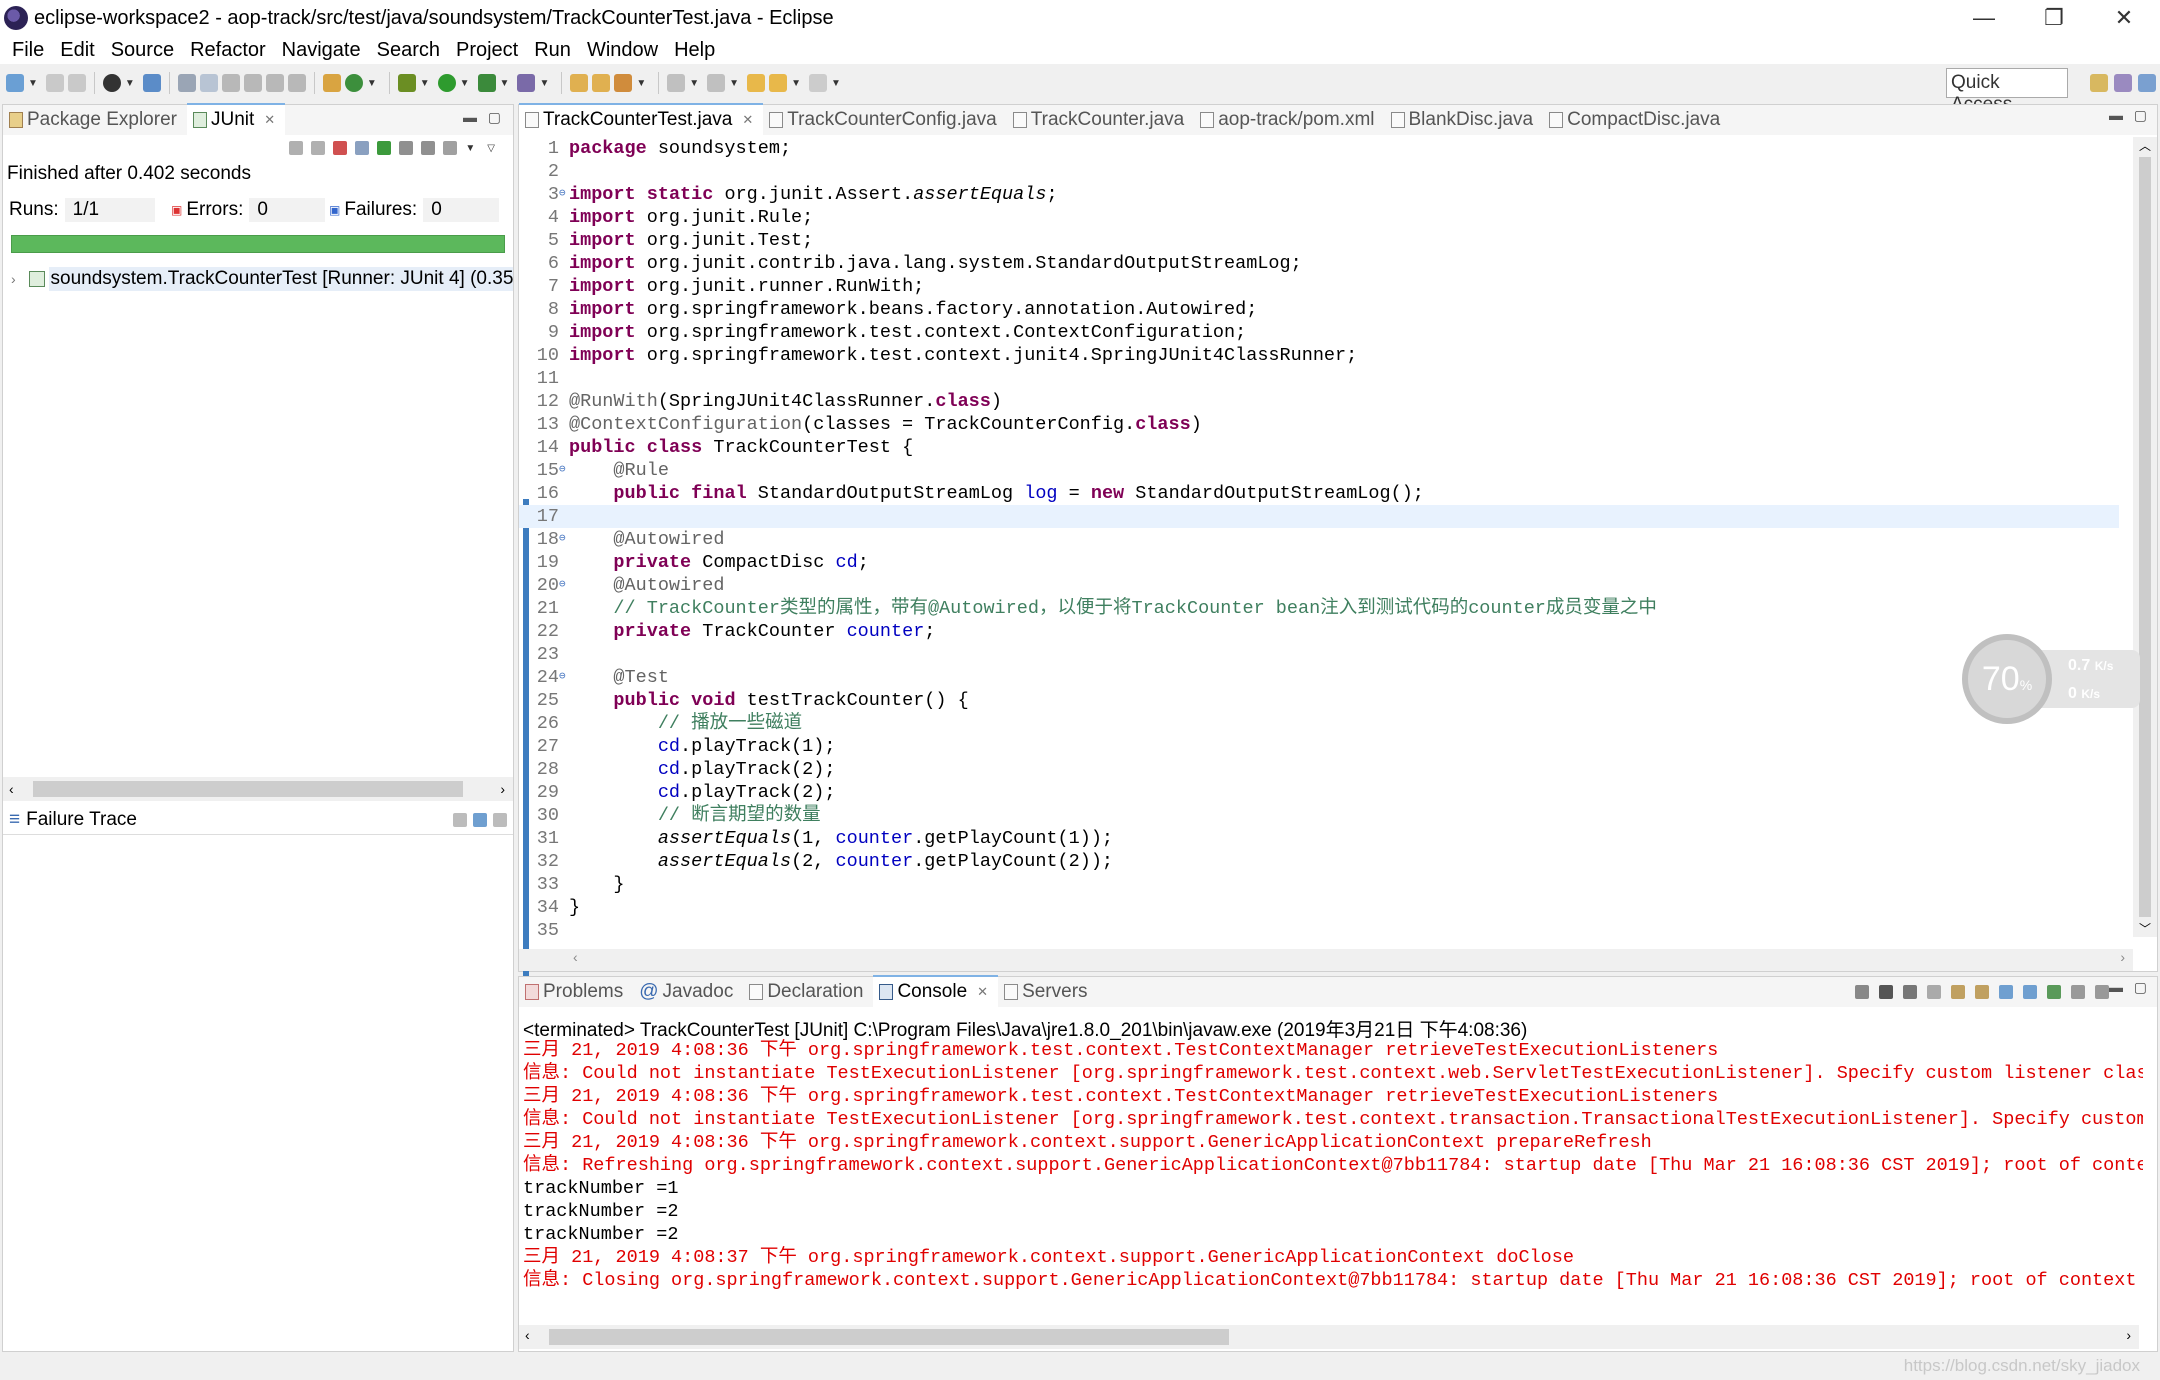 The image size is (2160, 1380). I want to click on menu-search: Search, so click(408, 50).